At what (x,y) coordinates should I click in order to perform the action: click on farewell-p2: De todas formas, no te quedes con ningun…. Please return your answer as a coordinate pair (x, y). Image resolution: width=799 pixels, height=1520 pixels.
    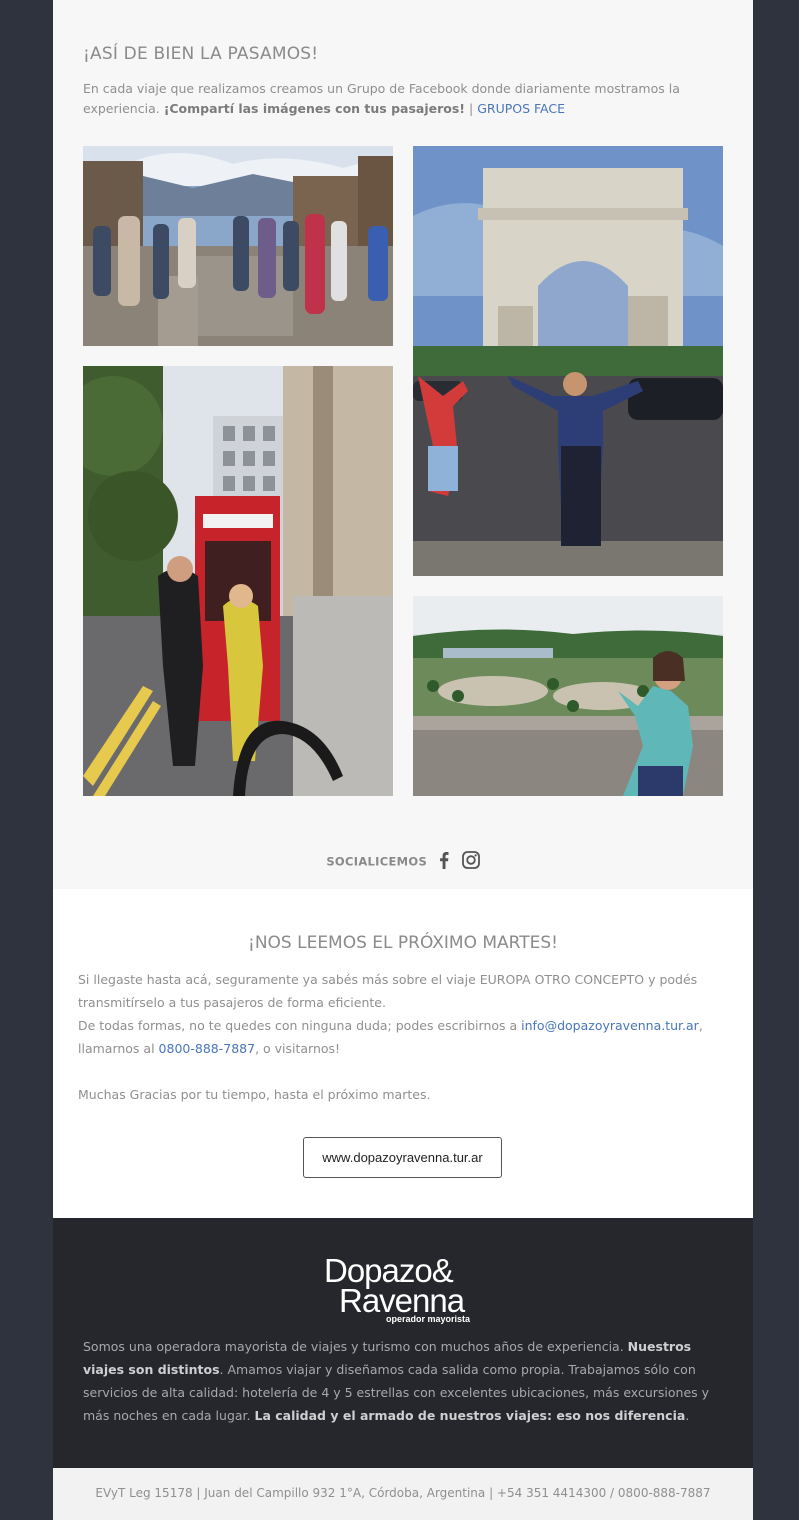
    Looking at the image, I should click on (398, 1037).